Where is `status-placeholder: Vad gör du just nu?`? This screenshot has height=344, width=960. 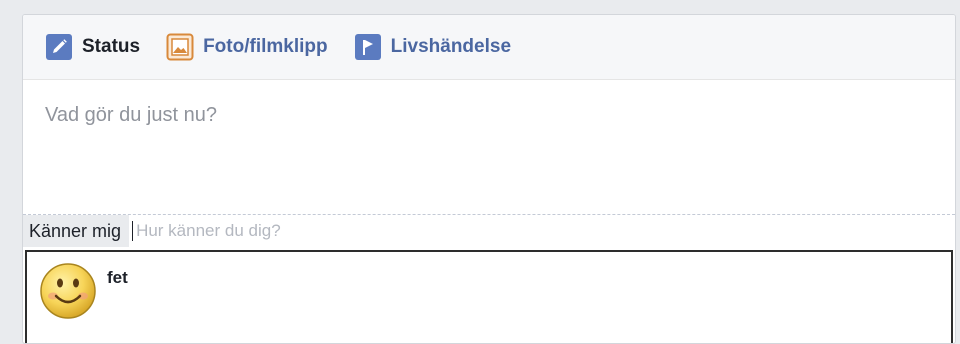
status-placeholder: Vad gör du just nu? is located at coordinates (131, 115).